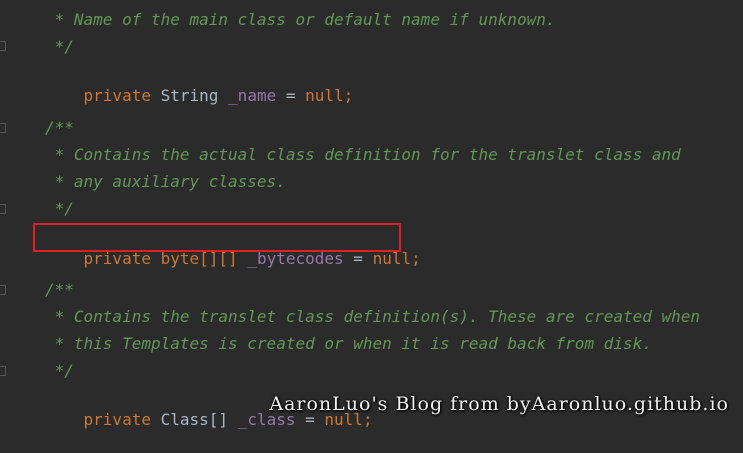 The height and width of the screenshot is (453, 743). Describe the element at coordinates (217, 237) in the screenshot. I see `highlight-box` at that location.